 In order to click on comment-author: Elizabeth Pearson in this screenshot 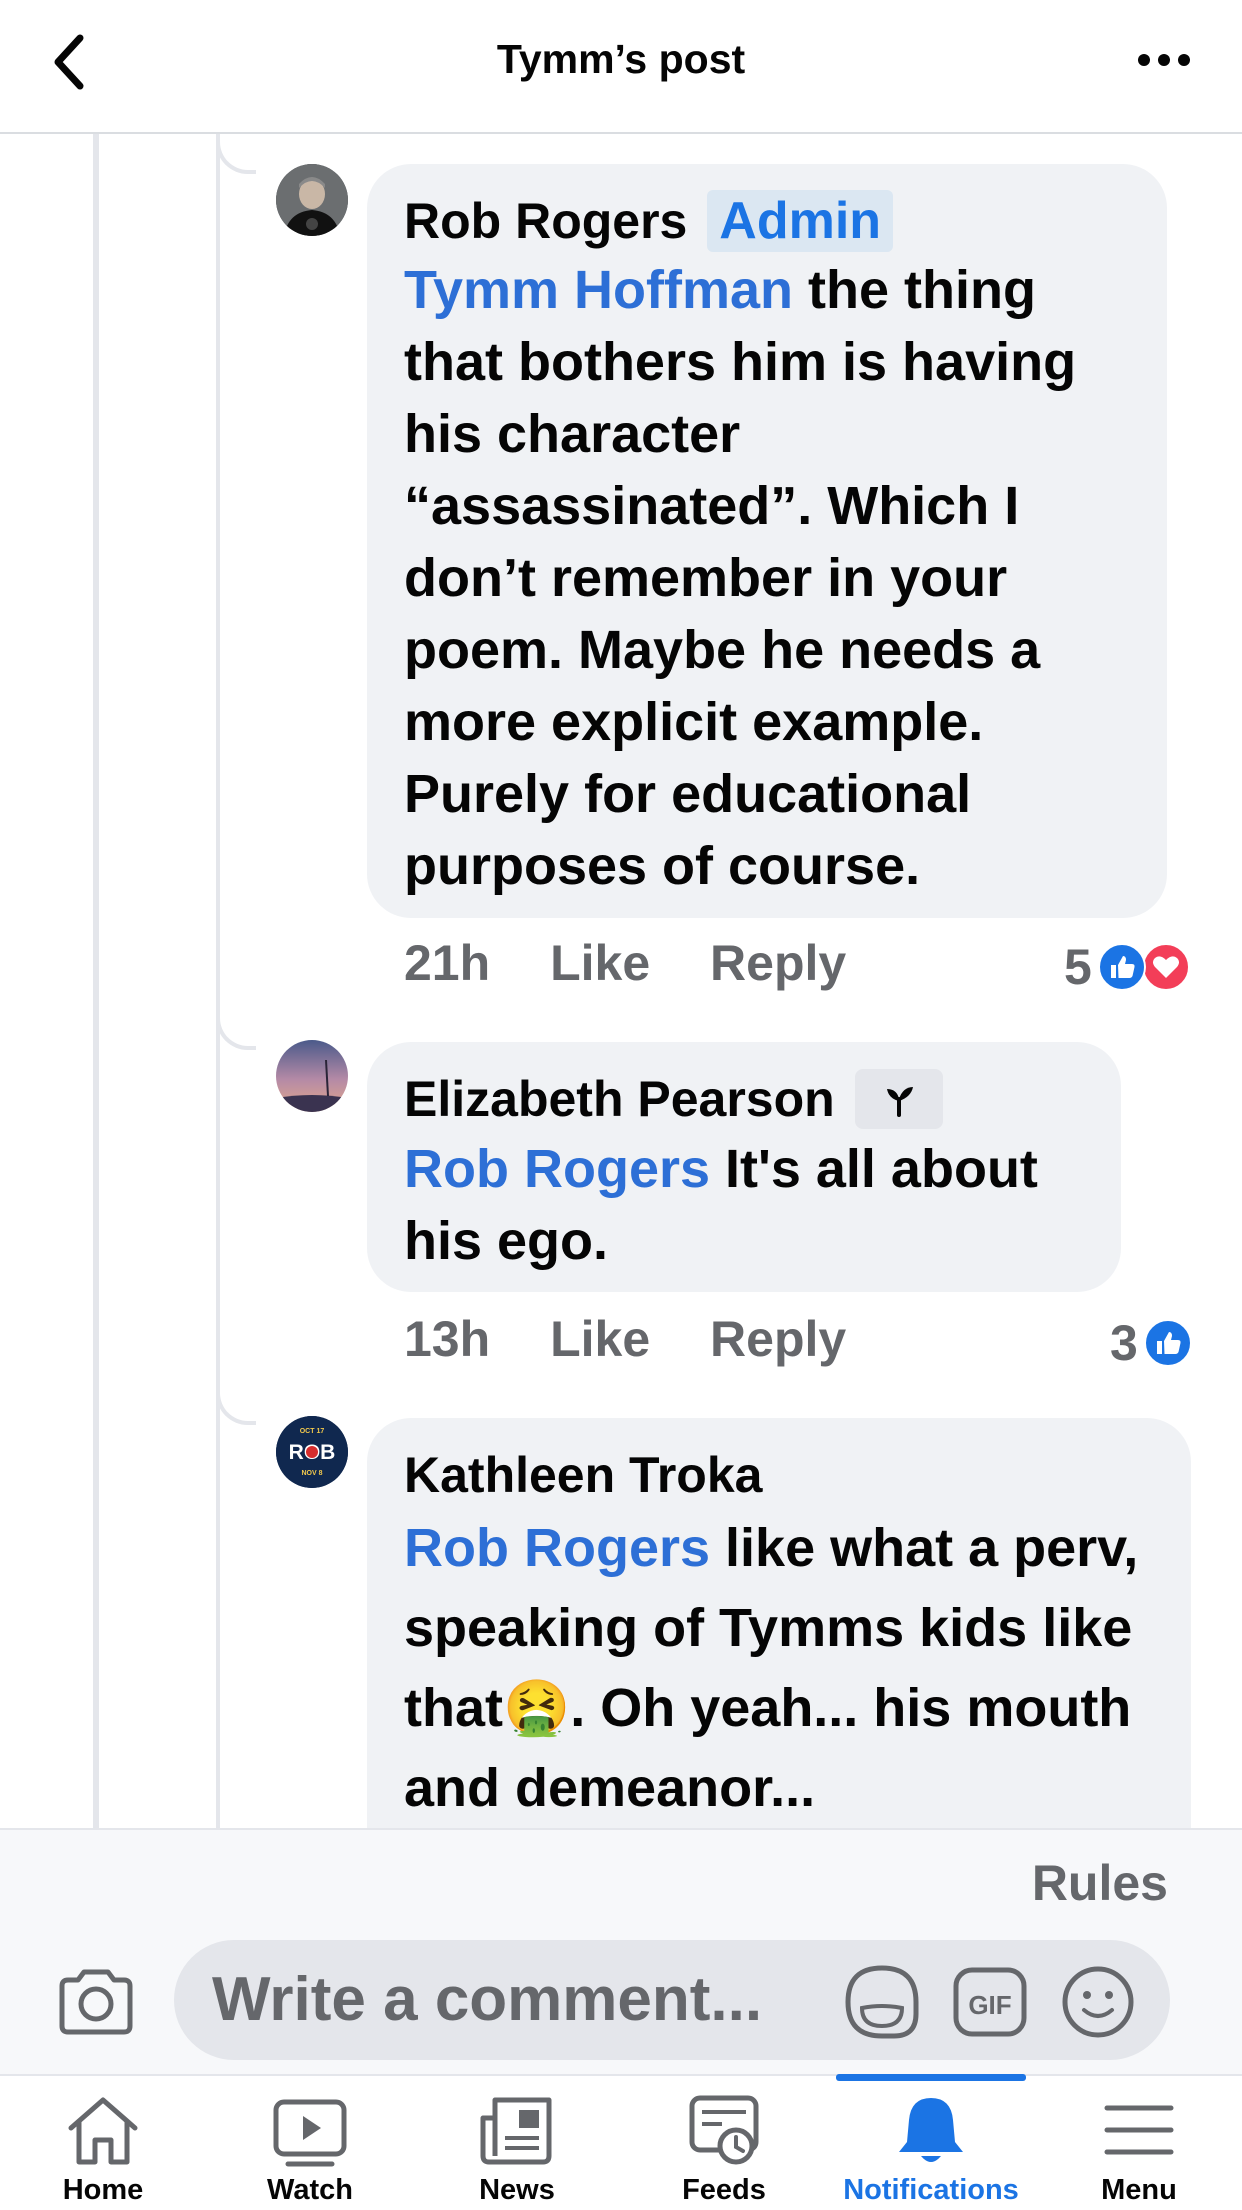, I will do `click(619, 1099)`.